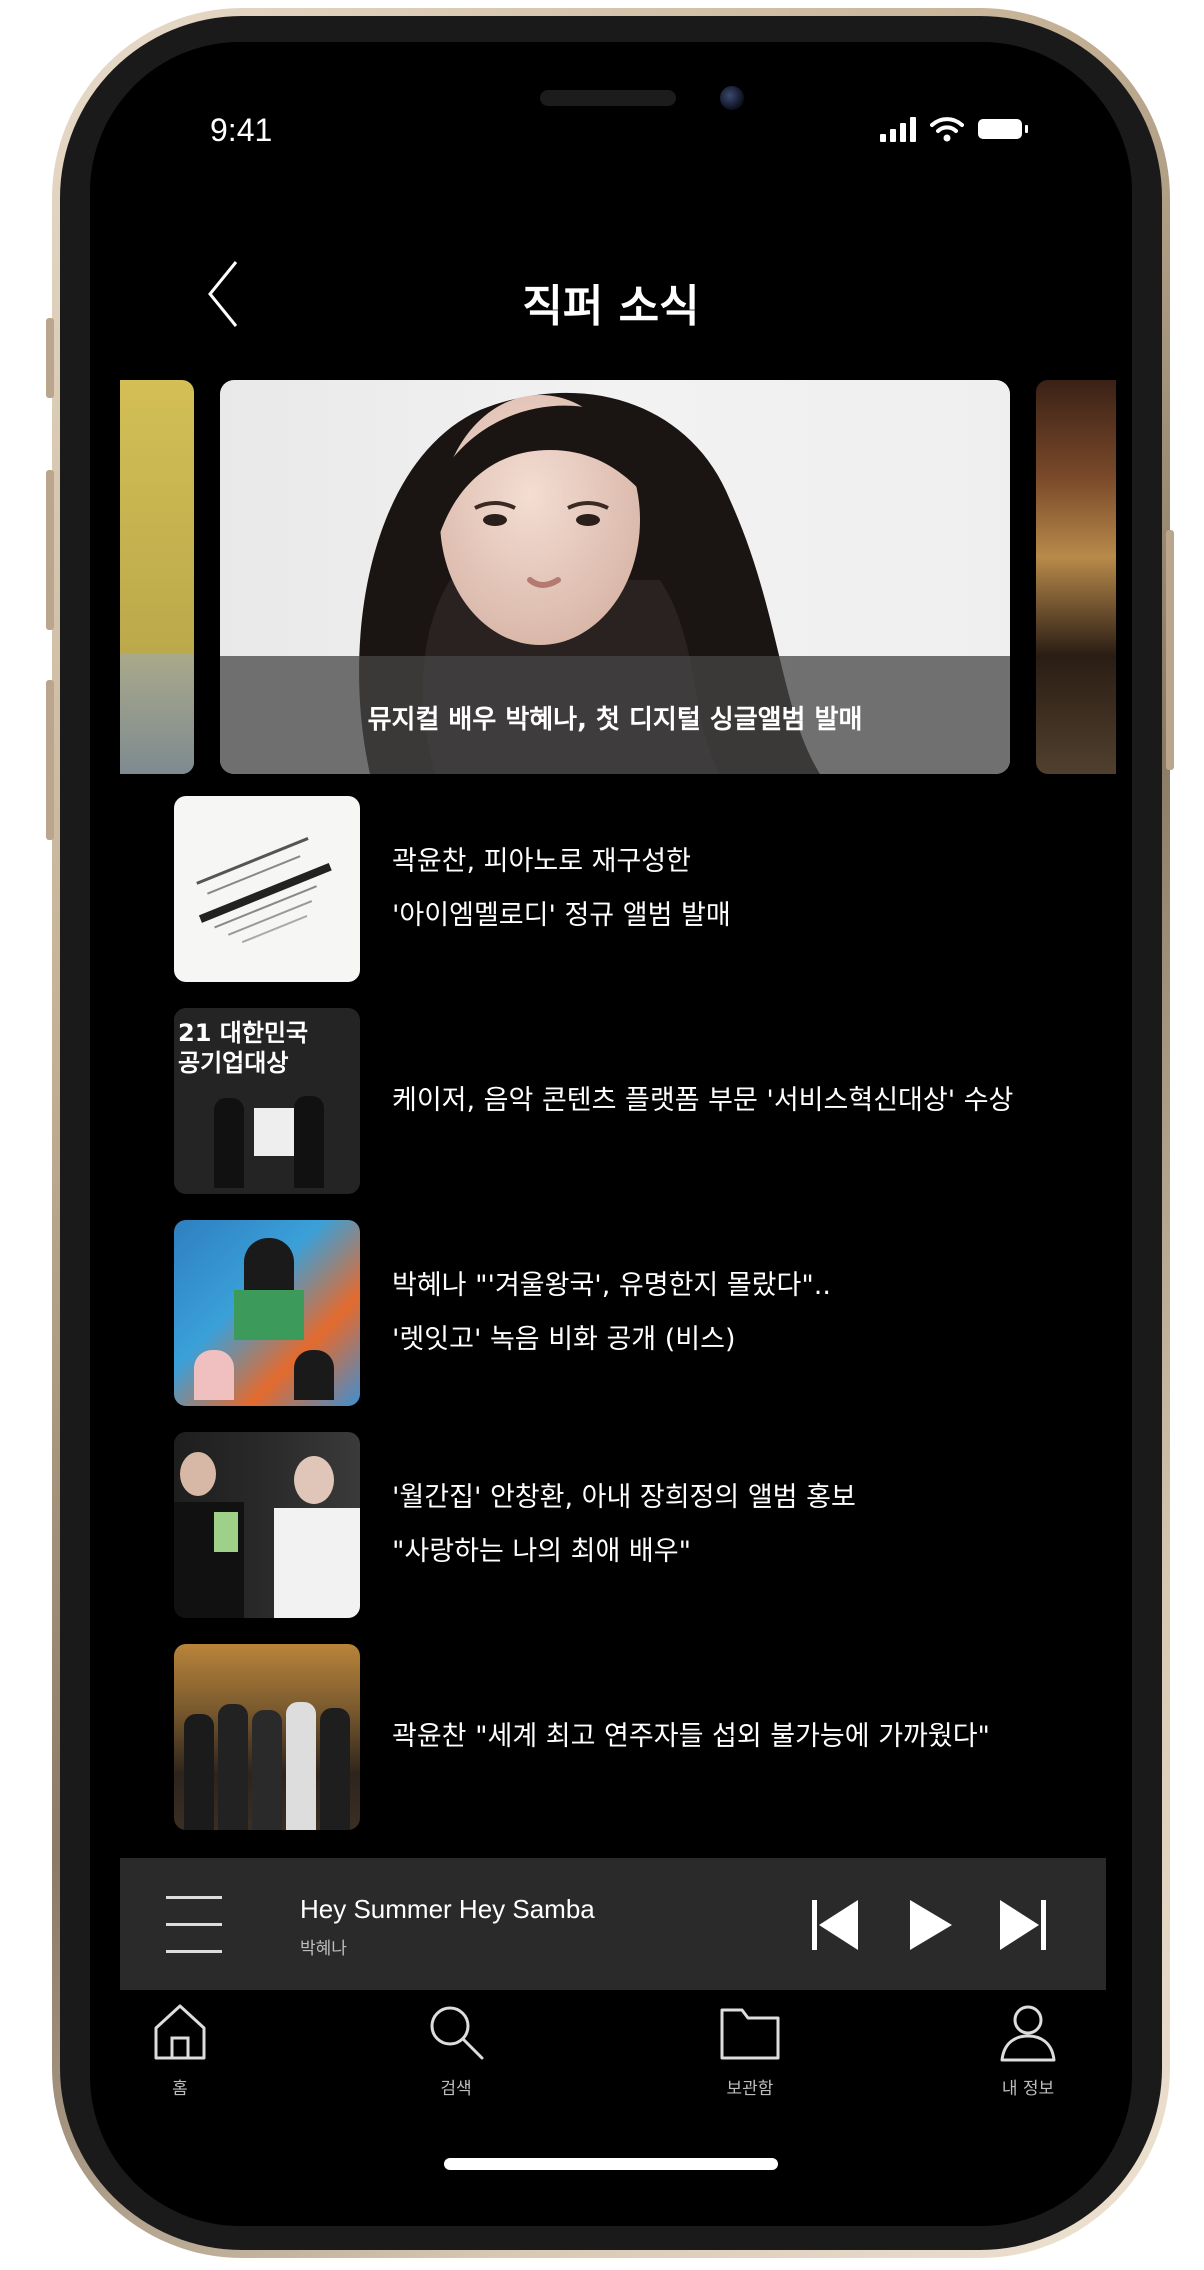 This screenshot has width=1204, height=2270. I want to click on thumbnail-caption: 21 대한민국 공기업대상, so click(243, 1048).